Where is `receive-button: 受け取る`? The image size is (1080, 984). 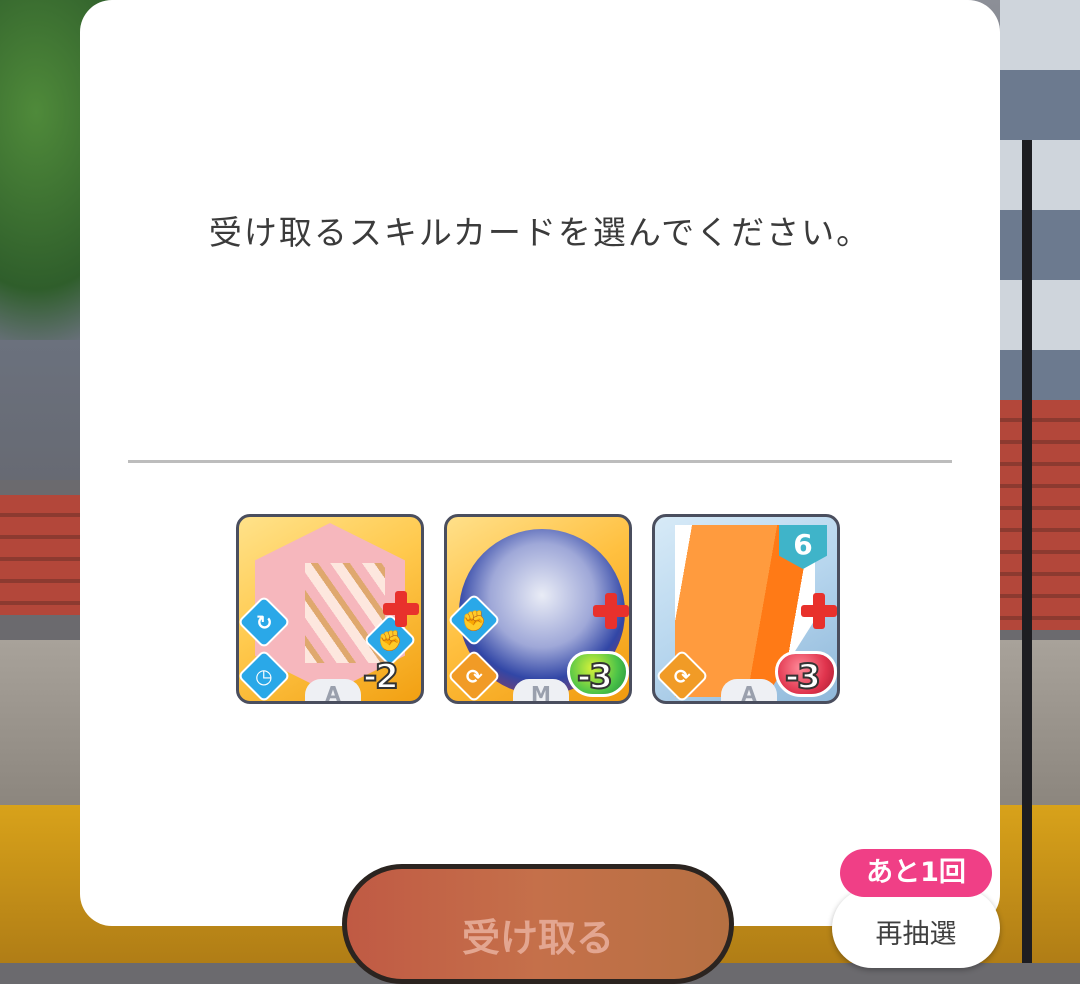 receive-button: 受け取る is located at coordinates (538, 924).